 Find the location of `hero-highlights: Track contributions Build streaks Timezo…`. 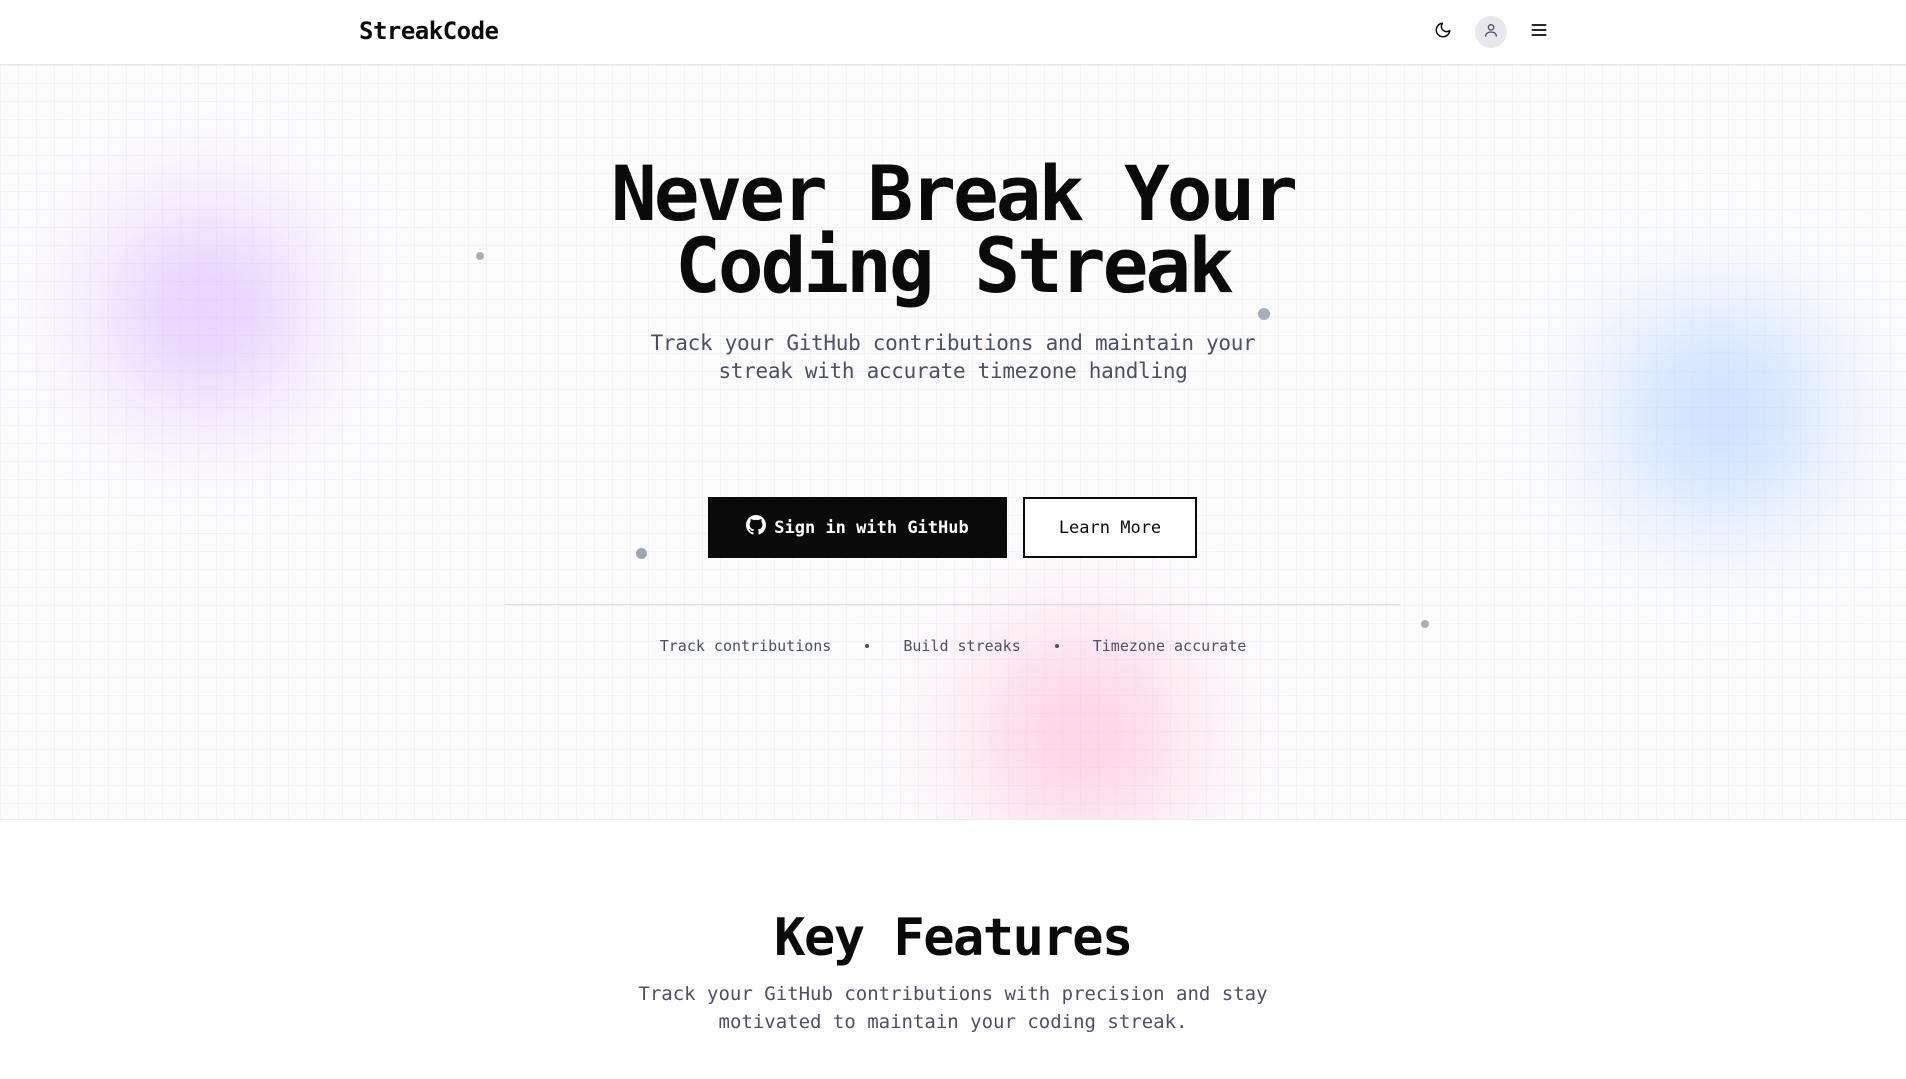

hero-highlights: Track contributions Build streaks Timezo… is located at coordinates (953, 646).